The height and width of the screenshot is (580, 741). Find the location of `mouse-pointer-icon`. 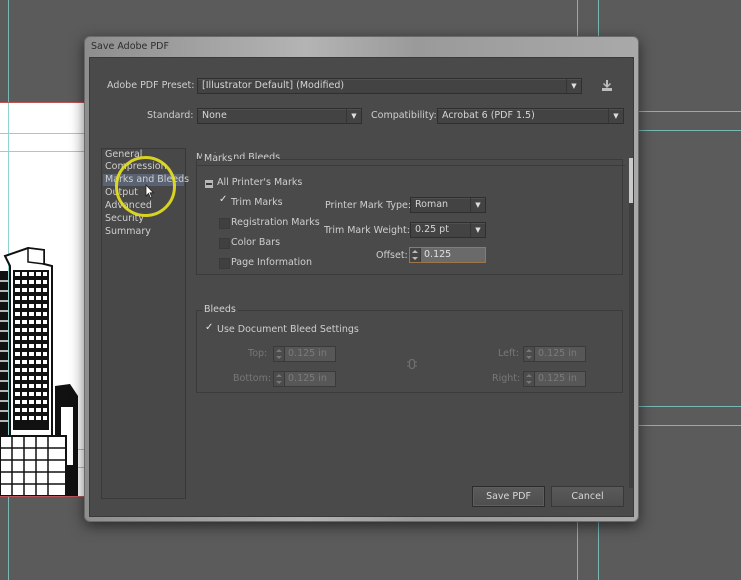

mouse-pointer-icon is located at coordinates (150, 193).